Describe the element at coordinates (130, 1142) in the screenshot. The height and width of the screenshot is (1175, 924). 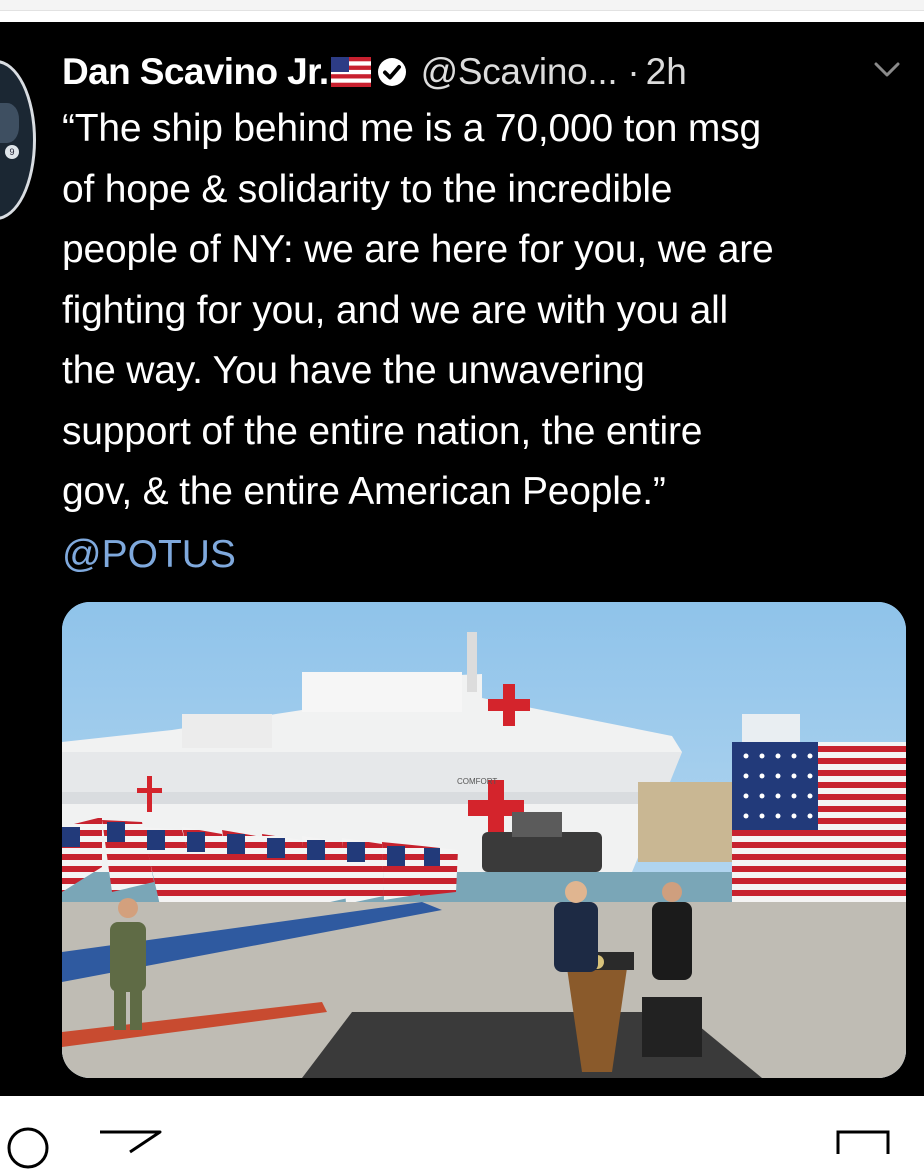
I see `send-icon` at that location.